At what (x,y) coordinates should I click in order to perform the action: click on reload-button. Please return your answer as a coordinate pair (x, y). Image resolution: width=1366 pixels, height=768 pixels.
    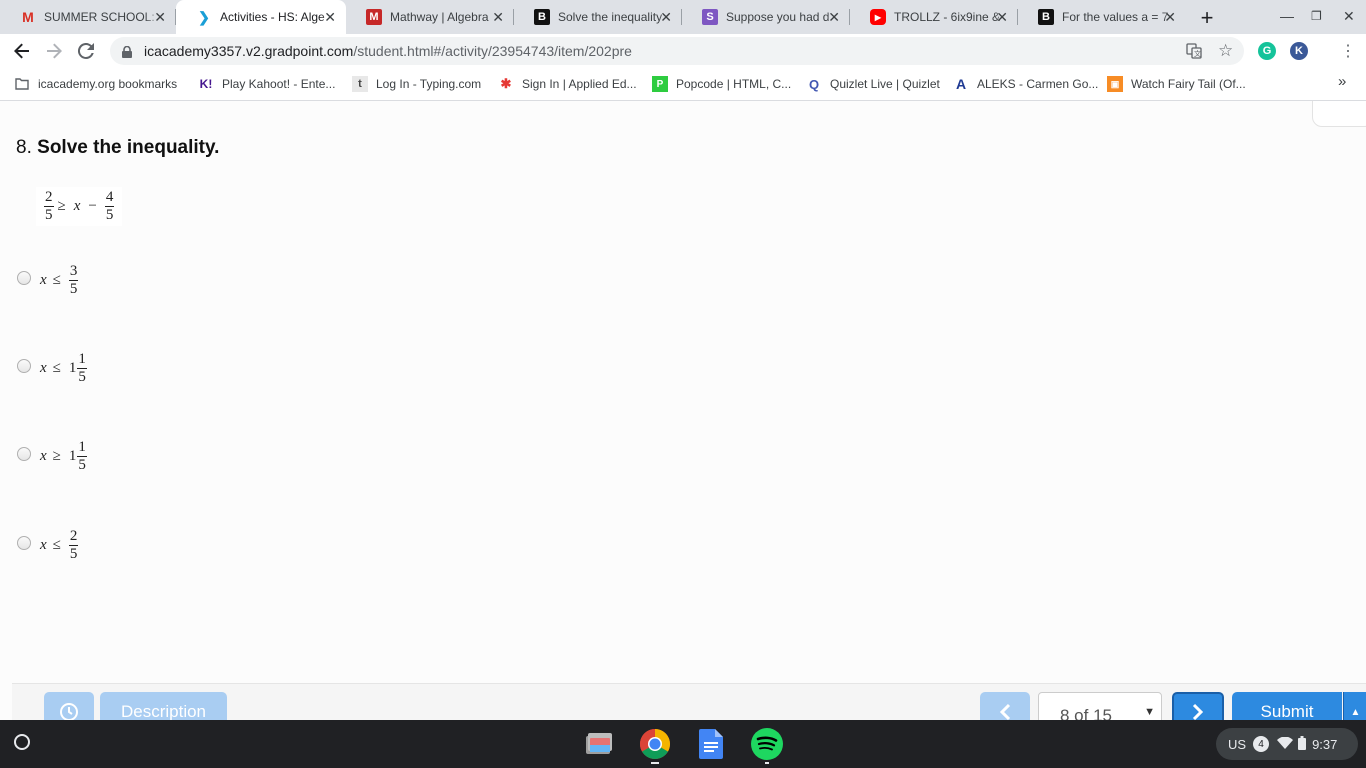
    Looking at the image, I should click on (86, 51).